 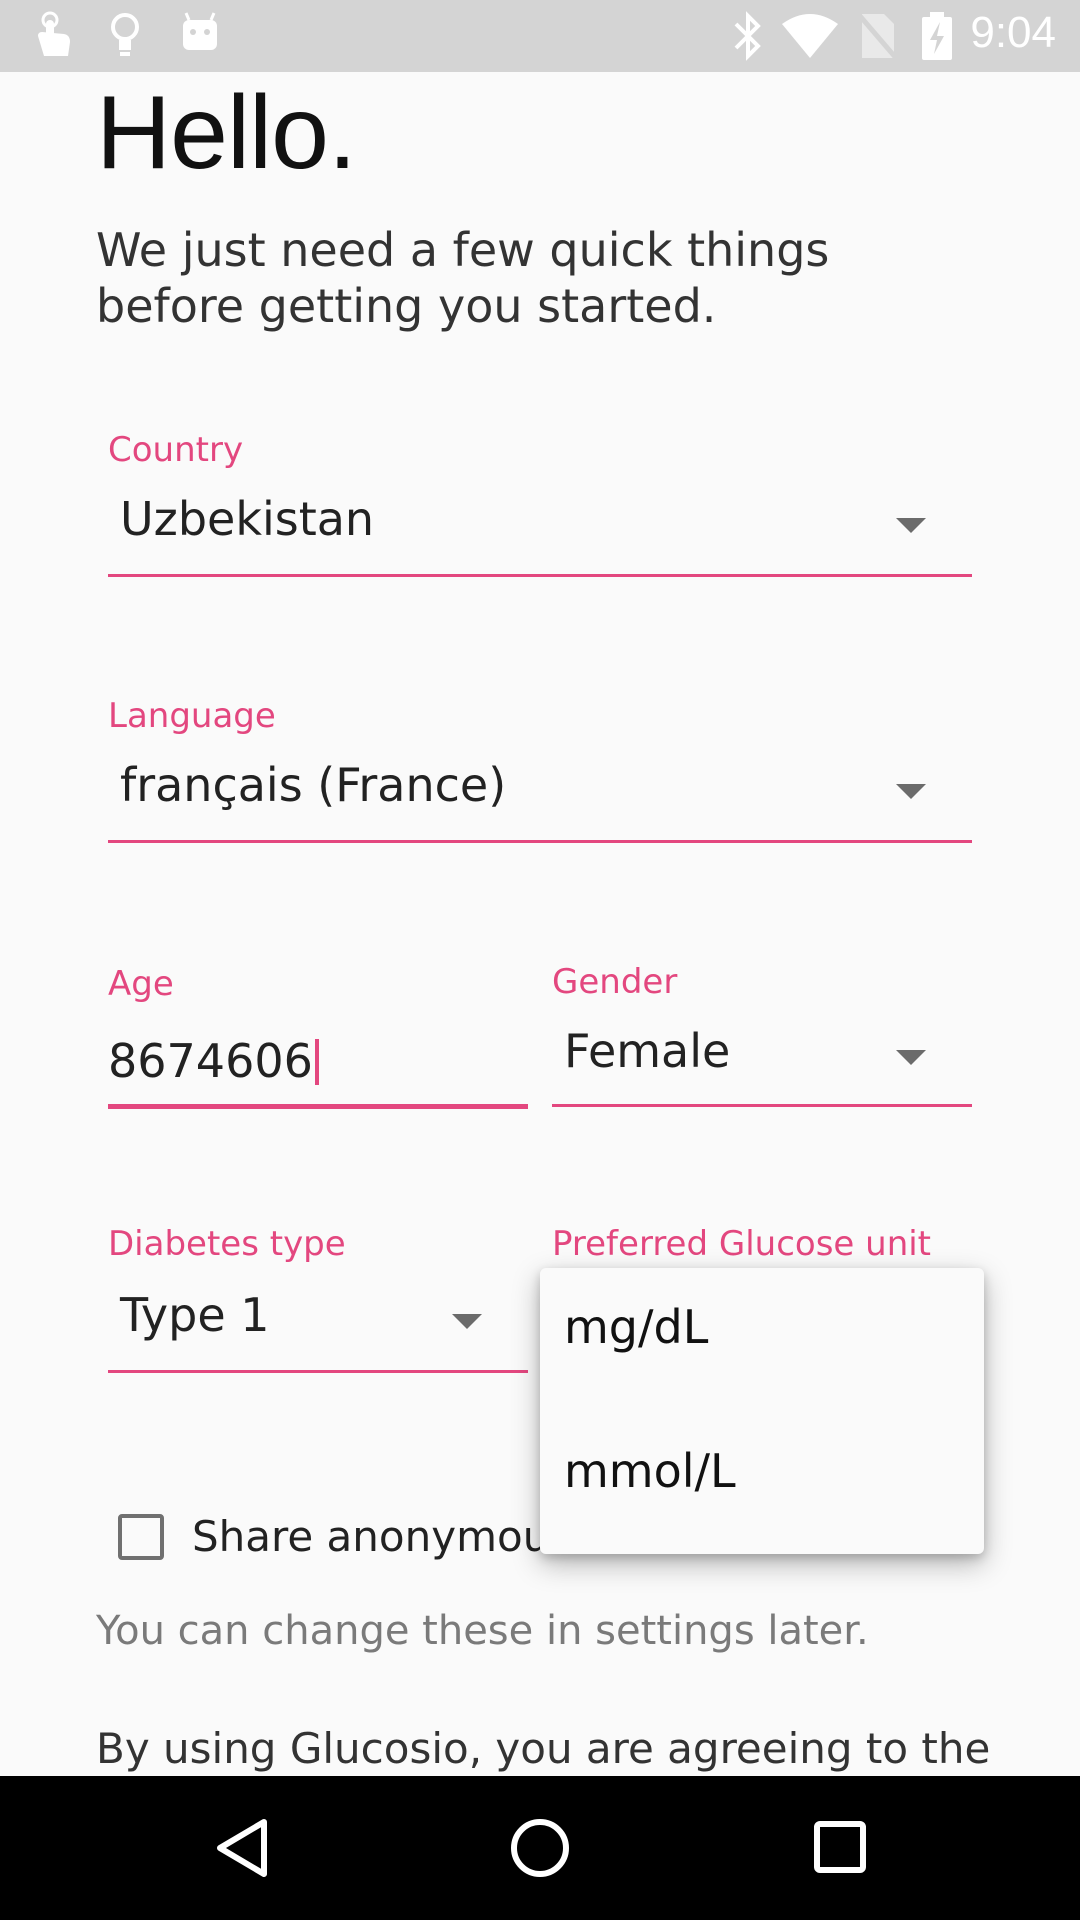 What do you see at coordinates (53, 37) in the screenshot?
I see `touch-icon` at bounding box center [53, 37].